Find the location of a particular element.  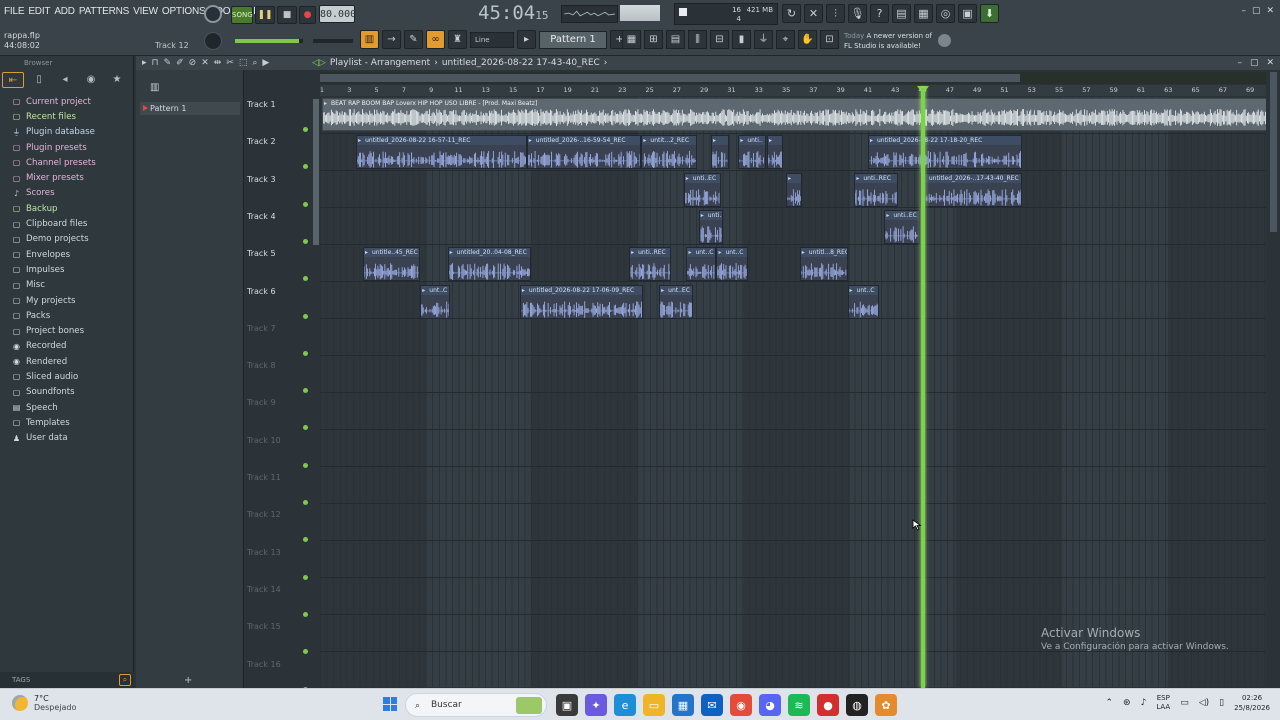

outlook-icon: ✉ is located at coordinates (712, 705).